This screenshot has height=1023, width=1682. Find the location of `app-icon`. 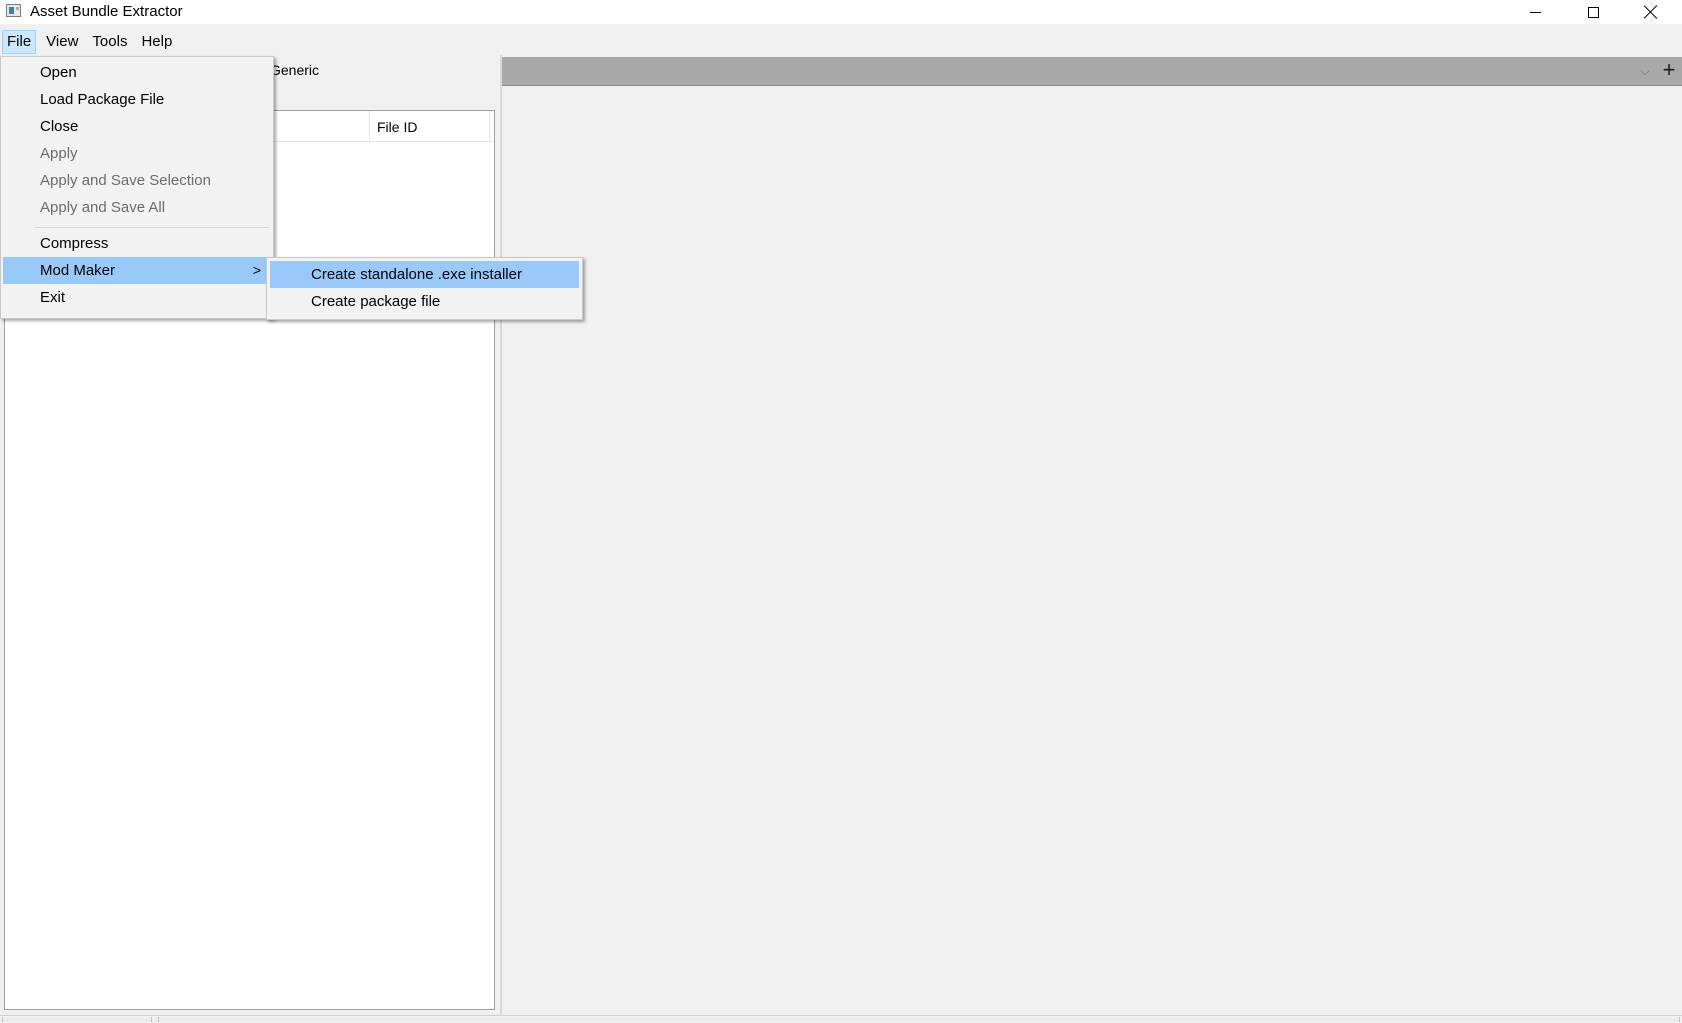

app-icon is located at coordinates (13, 10).